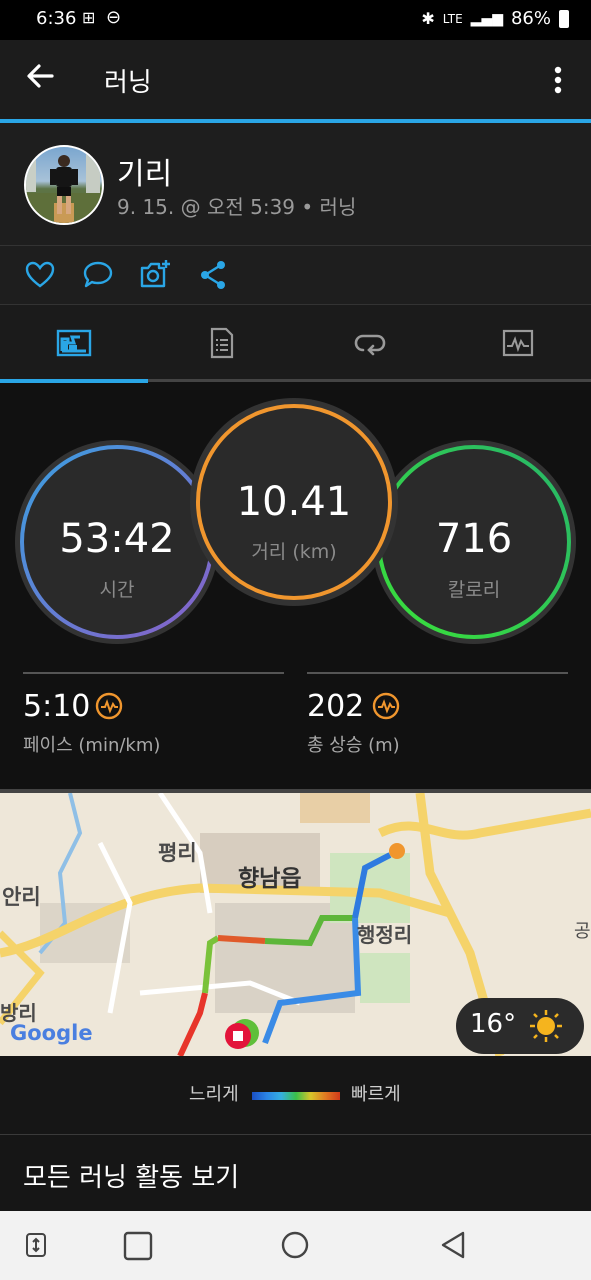  I want to click on tab-laps, so click(370, 343).